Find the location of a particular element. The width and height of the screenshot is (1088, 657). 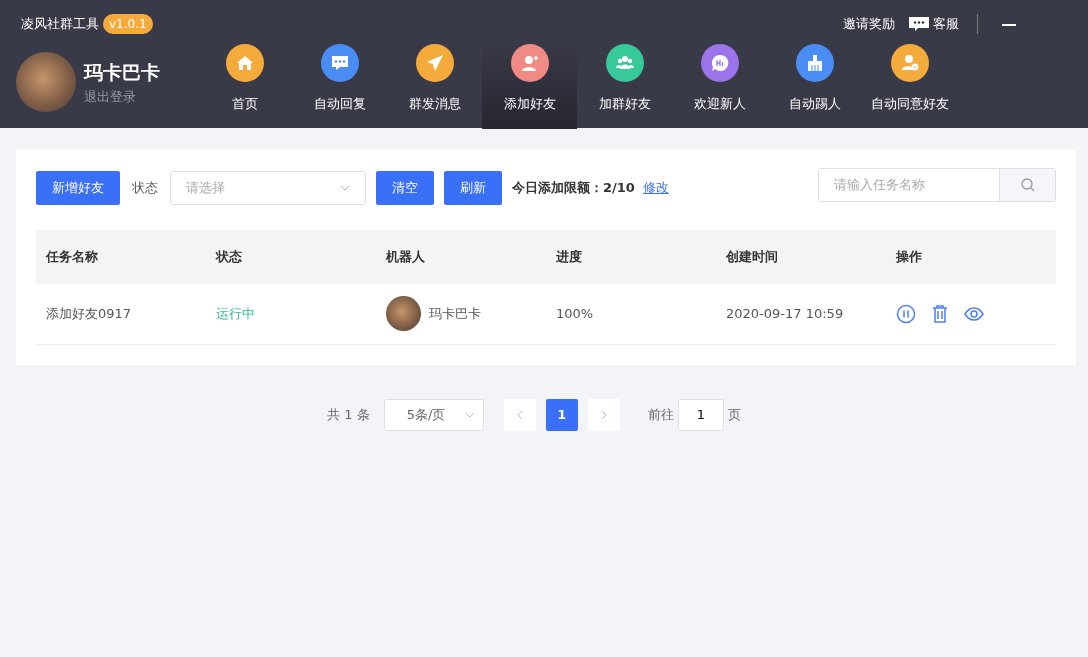

column-header: 状态 is located at coordinates (291, 257).